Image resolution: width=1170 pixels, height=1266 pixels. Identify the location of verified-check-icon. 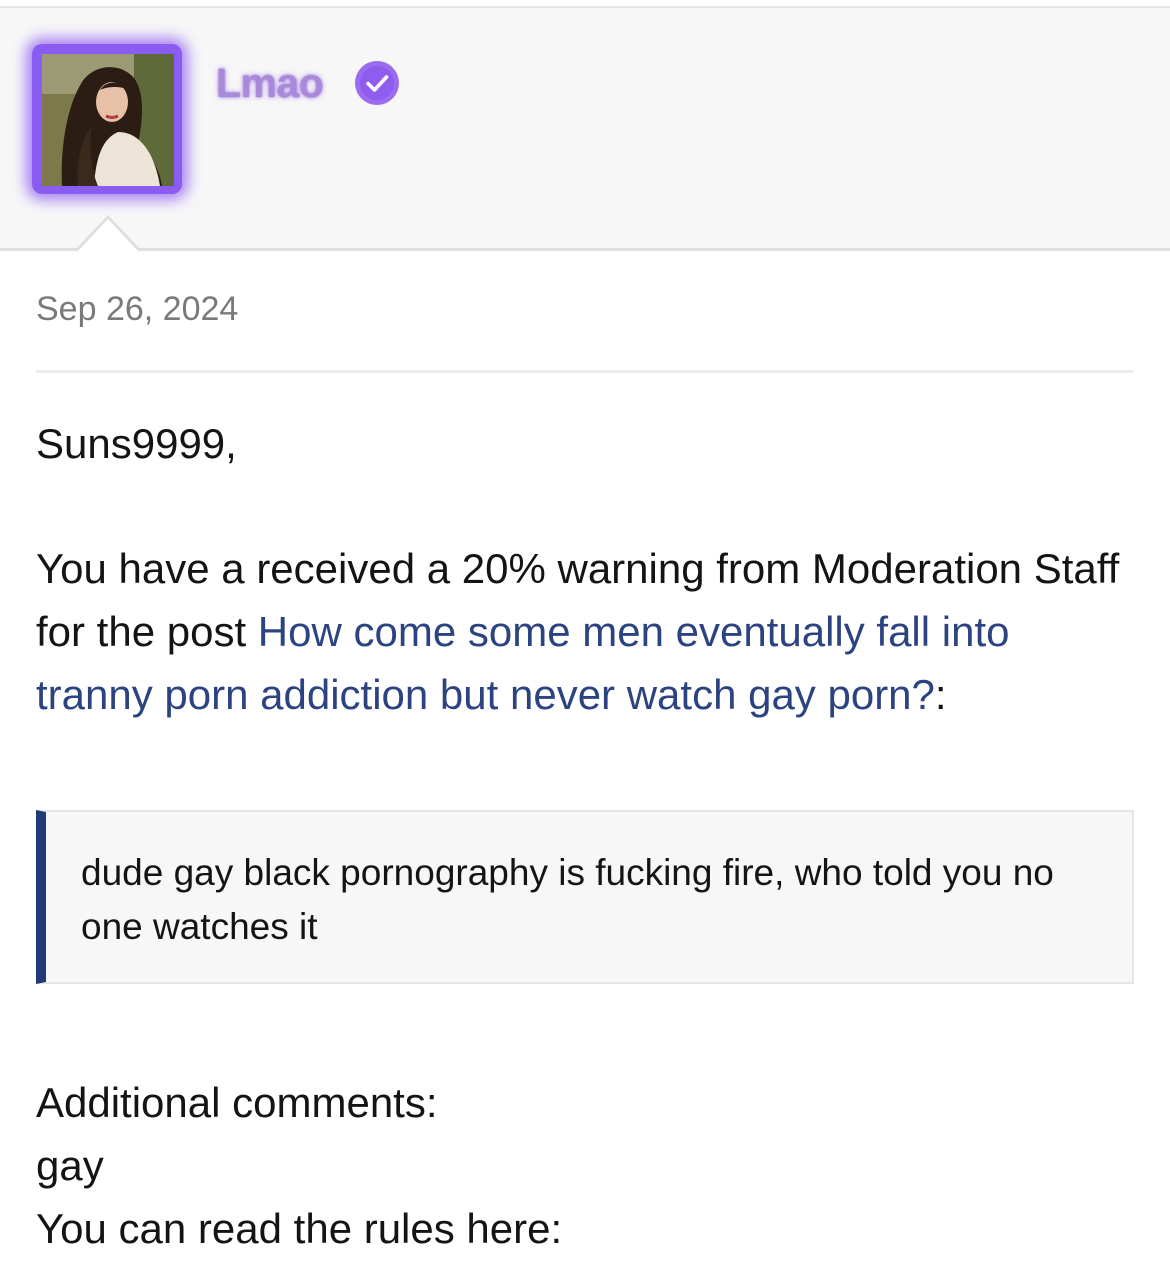
(377, 83).